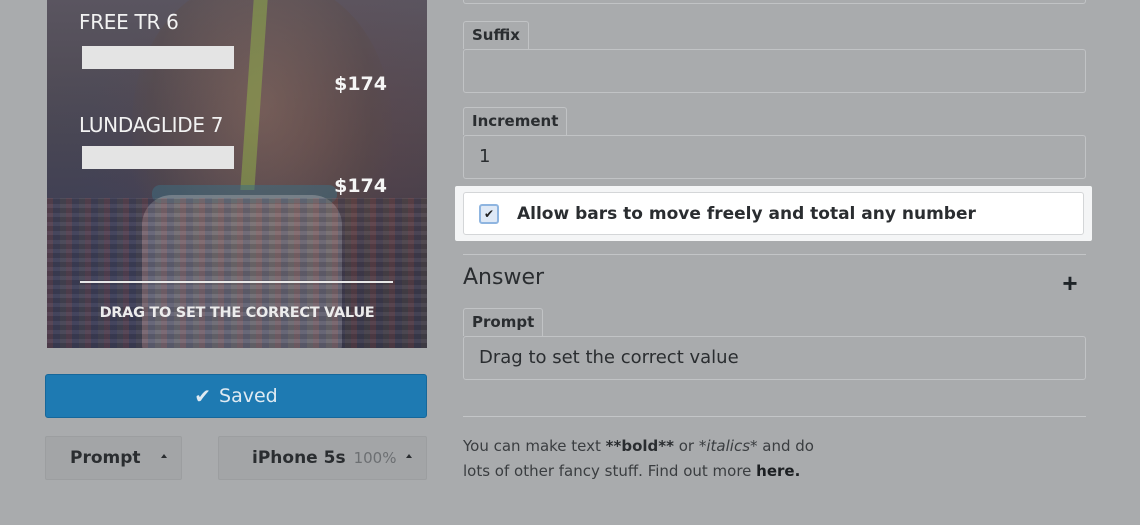 Image resolution: width=1140 pixels, height=525 pixels. I want to click on increment-input: 1, so click(774, 157).